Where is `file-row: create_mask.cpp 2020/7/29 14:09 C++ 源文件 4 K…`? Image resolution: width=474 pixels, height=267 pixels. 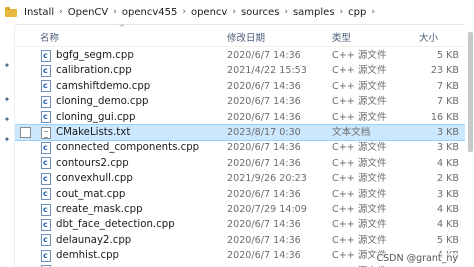 file-row: create_mask.cpp 2020/7/29 14:09 C++ 源文件 4 K… is located at coordinates (244, 209).